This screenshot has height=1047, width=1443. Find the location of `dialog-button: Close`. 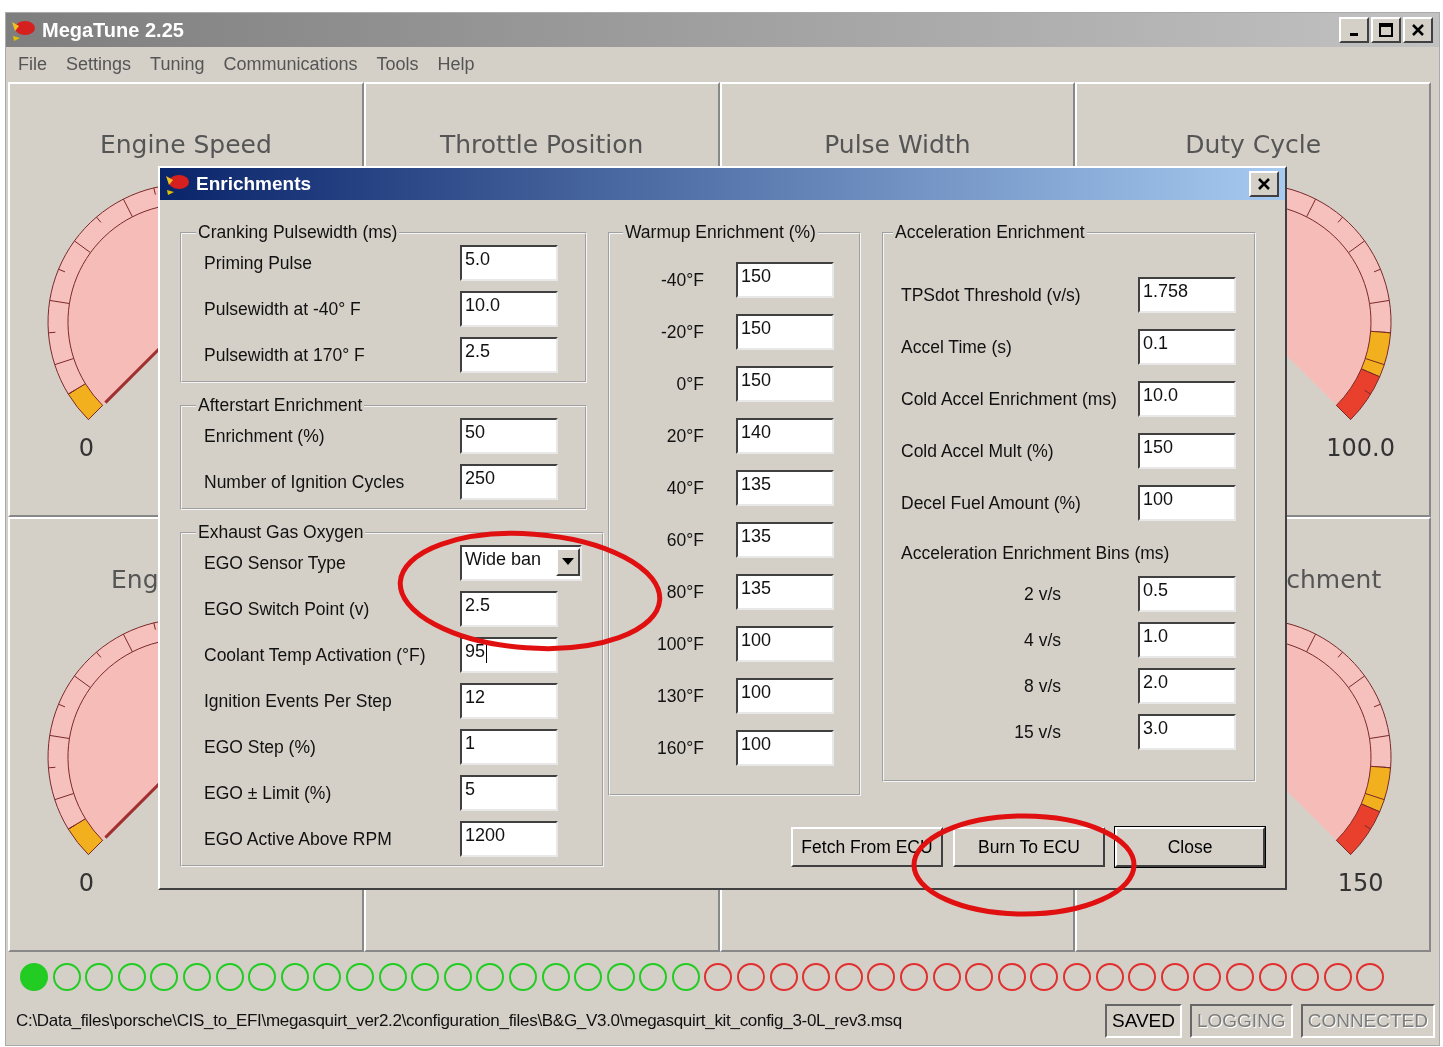

dialog-button: Close is located at coordinates (1190, 847).